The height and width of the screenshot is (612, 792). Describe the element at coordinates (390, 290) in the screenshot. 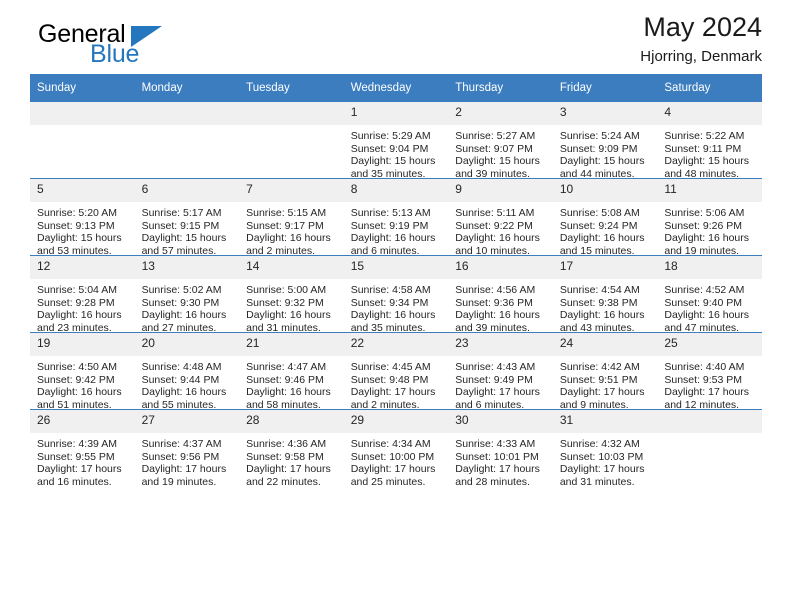

I see `sunrise-text: Sunrise: 4:58 AM` at that location.